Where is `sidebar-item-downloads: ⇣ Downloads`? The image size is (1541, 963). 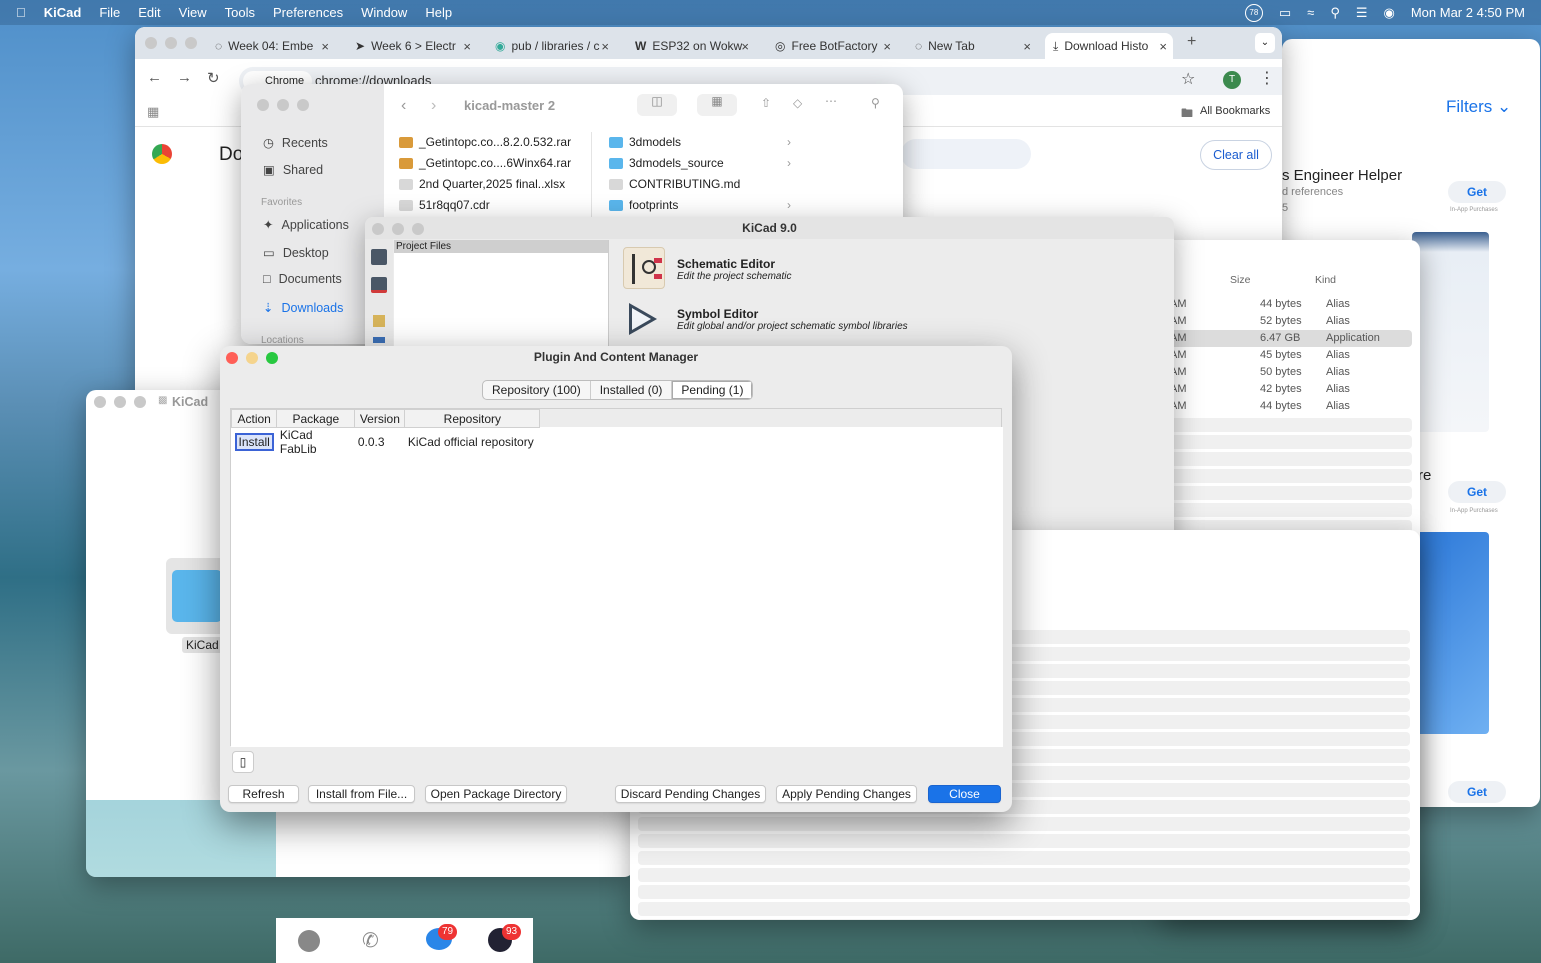 sidebar-item-downloads: ⇣ Downloads is located at coordinates (303, 308).